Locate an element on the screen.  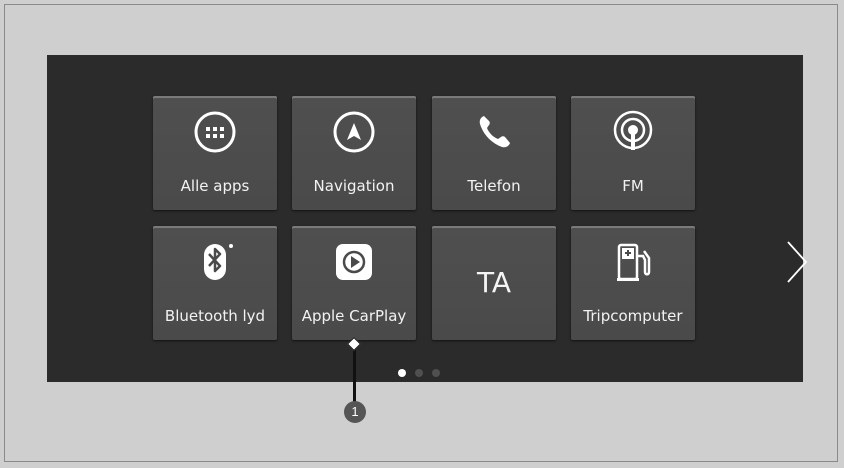
callout-number: 1 is located at coordinates (355, 412).